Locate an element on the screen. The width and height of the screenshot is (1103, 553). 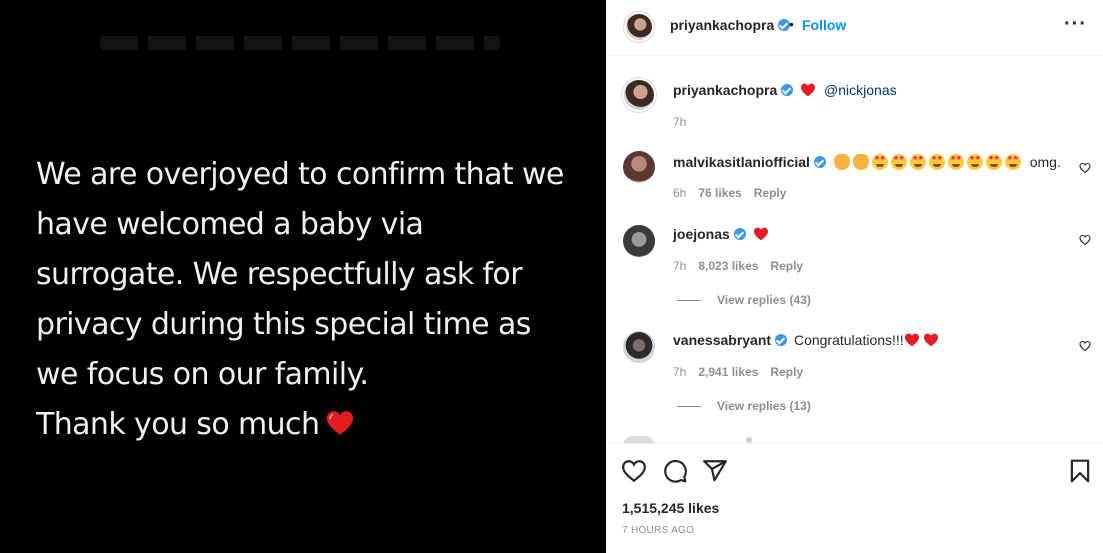
comment-username: malvikasitlaniofficial is located at coordinates (741, 162).